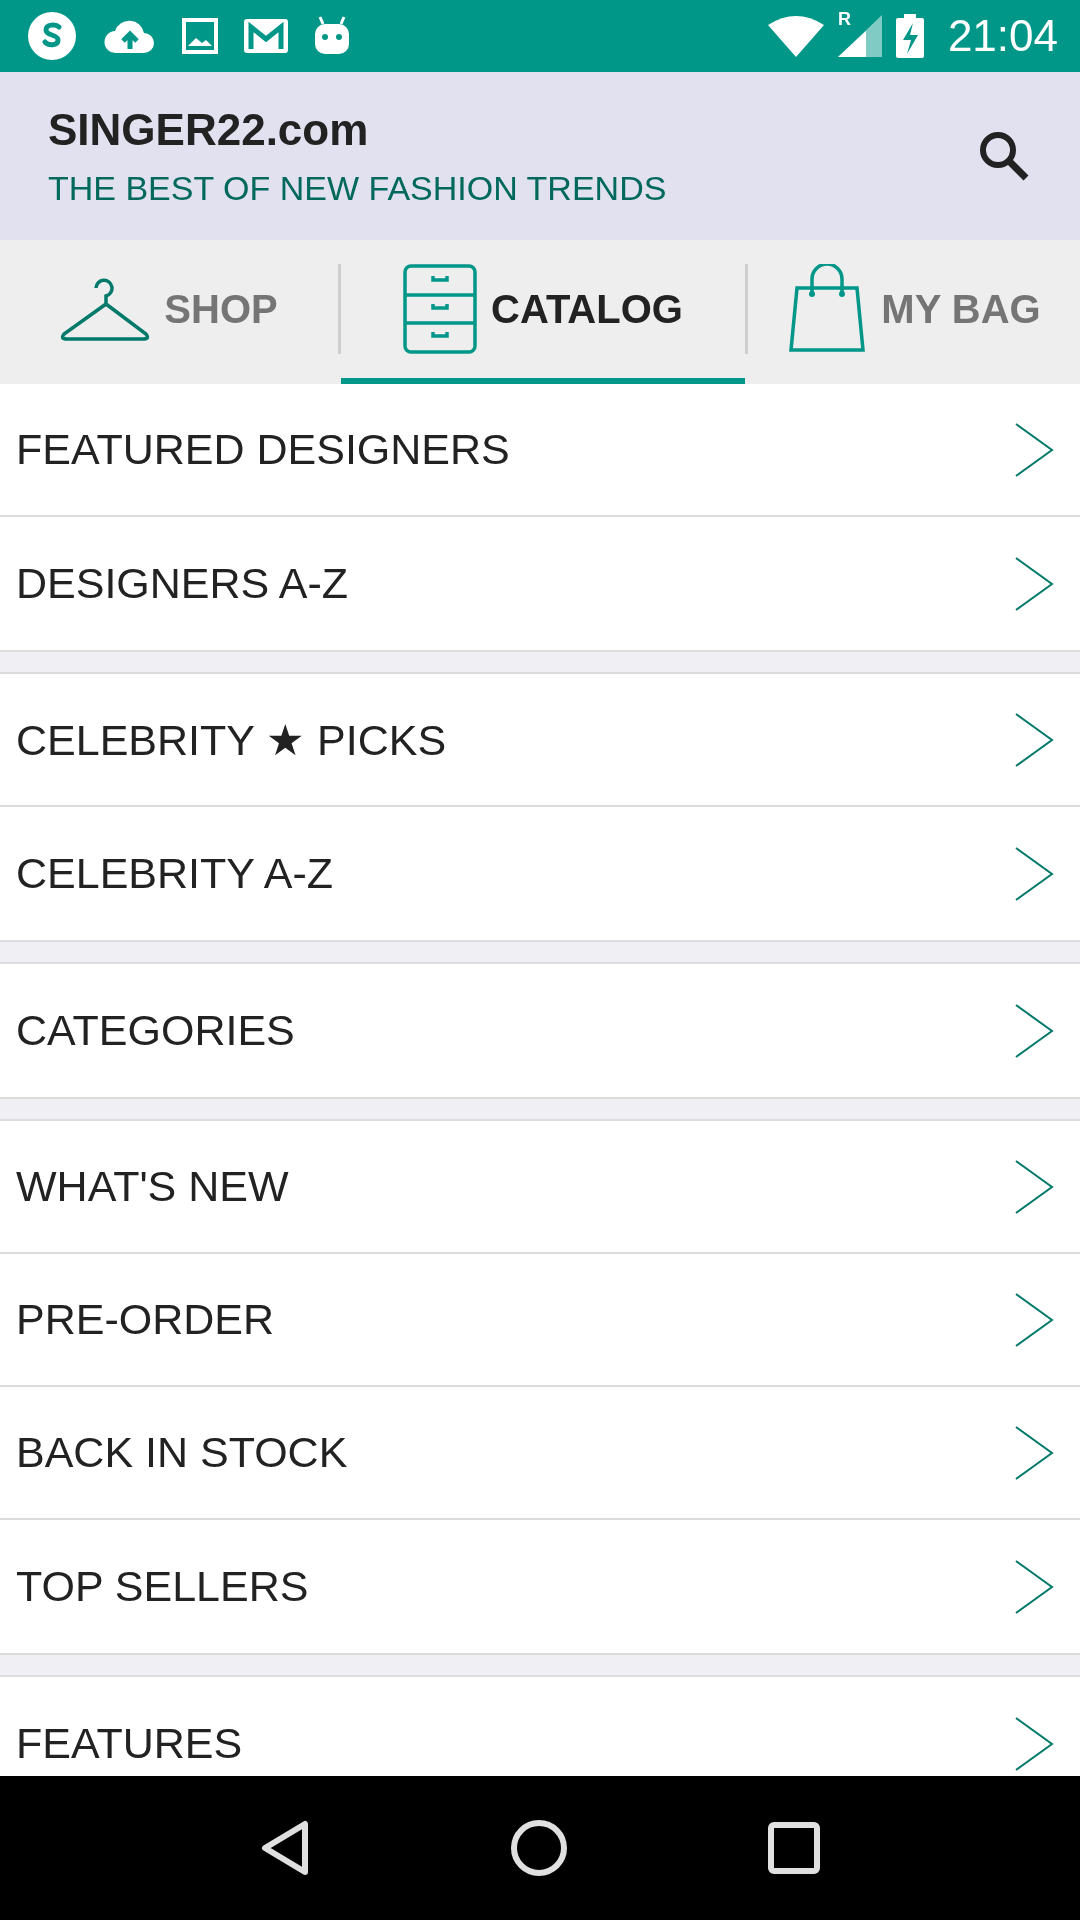  What do you see at coordinates (1002, 36) in the screenshot?
I see `clock-time: 21:04` at bounding box center [1002, 36].